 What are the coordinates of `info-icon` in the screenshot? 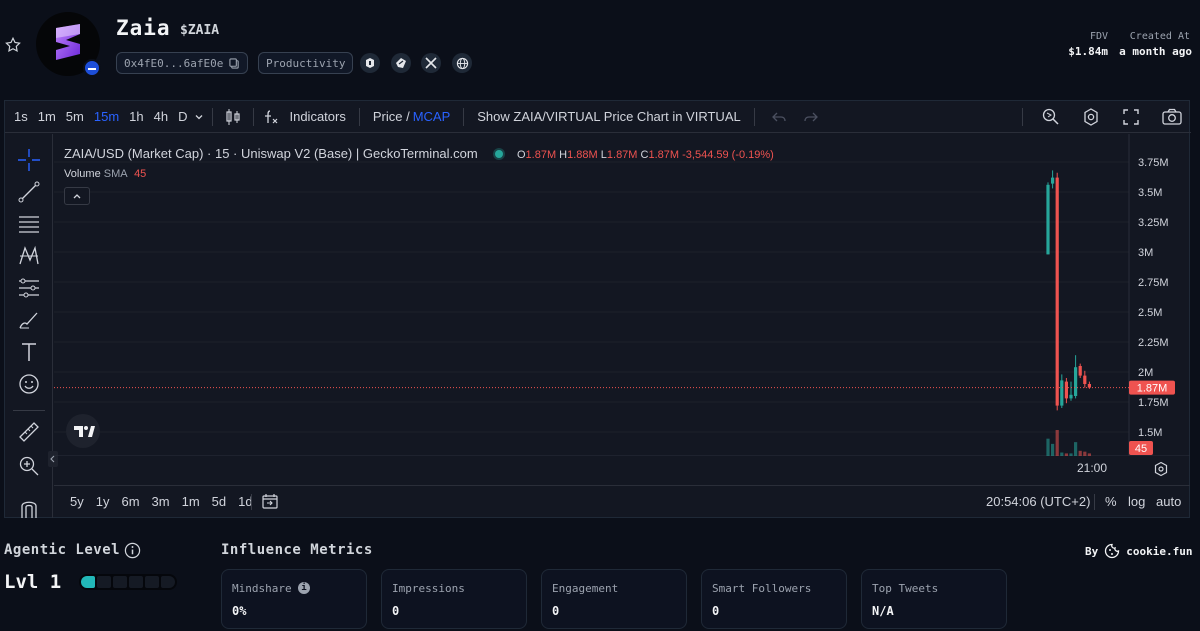 It's located at (132, 550).